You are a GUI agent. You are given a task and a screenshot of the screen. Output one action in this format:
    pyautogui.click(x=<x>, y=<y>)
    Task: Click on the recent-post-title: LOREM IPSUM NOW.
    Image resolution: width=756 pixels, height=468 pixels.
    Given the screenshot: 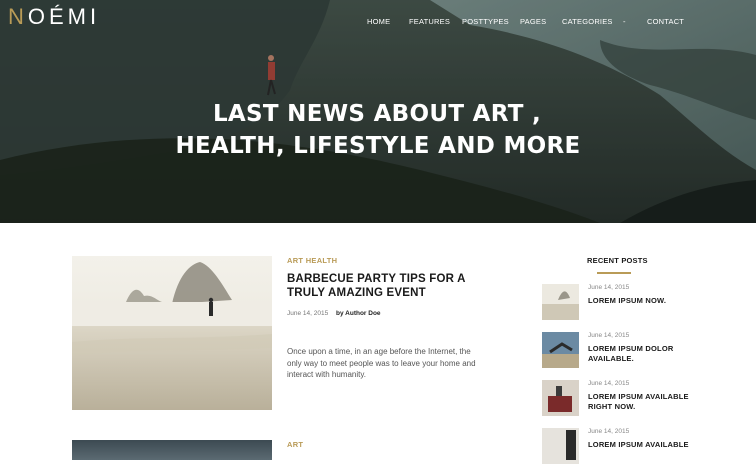 What is the action you would take?
    pyautogui.click(x=648, y=301)
    